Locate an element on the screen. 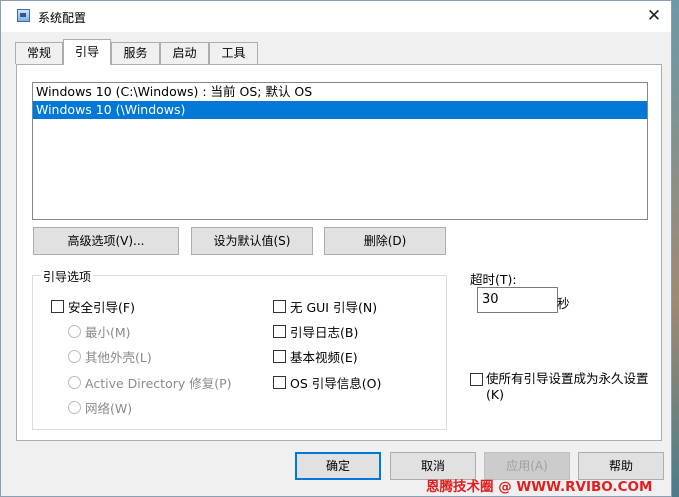  safe-boot-checkbox: 安全引导(F) is located at coordinates (93, 306).